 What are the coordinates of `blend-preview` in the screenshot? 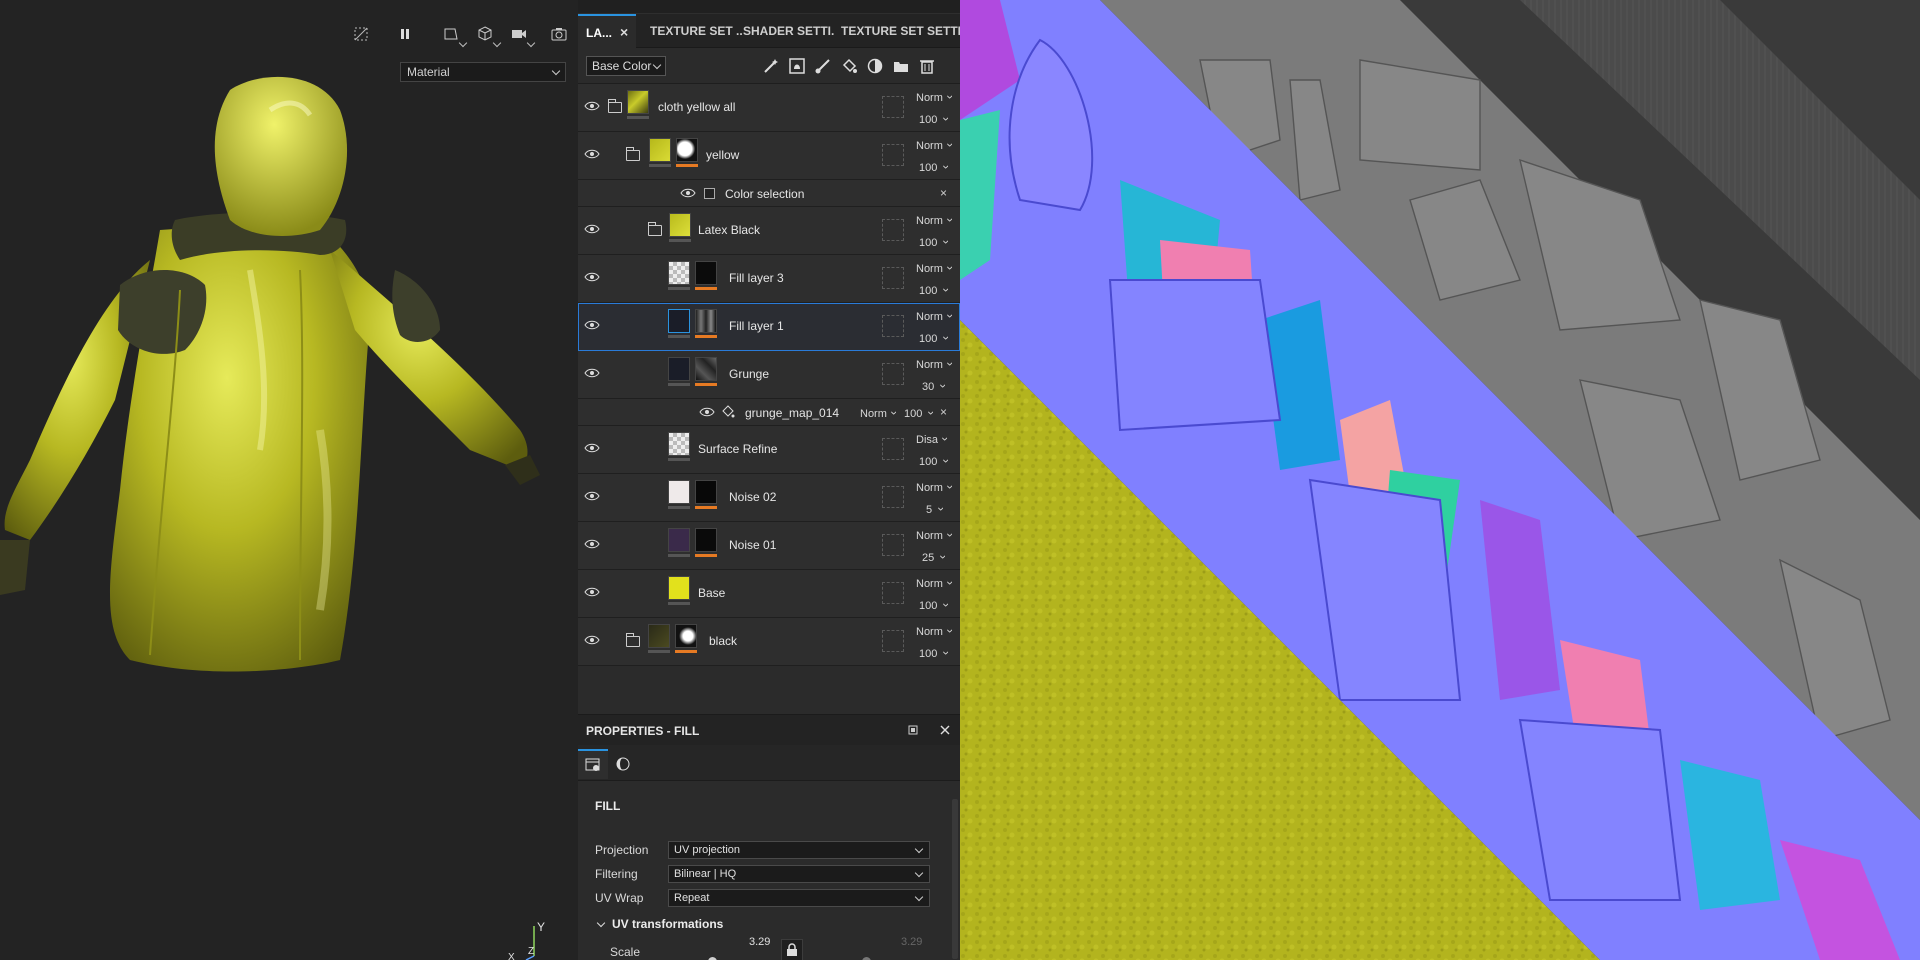 It's located at (893, 278).